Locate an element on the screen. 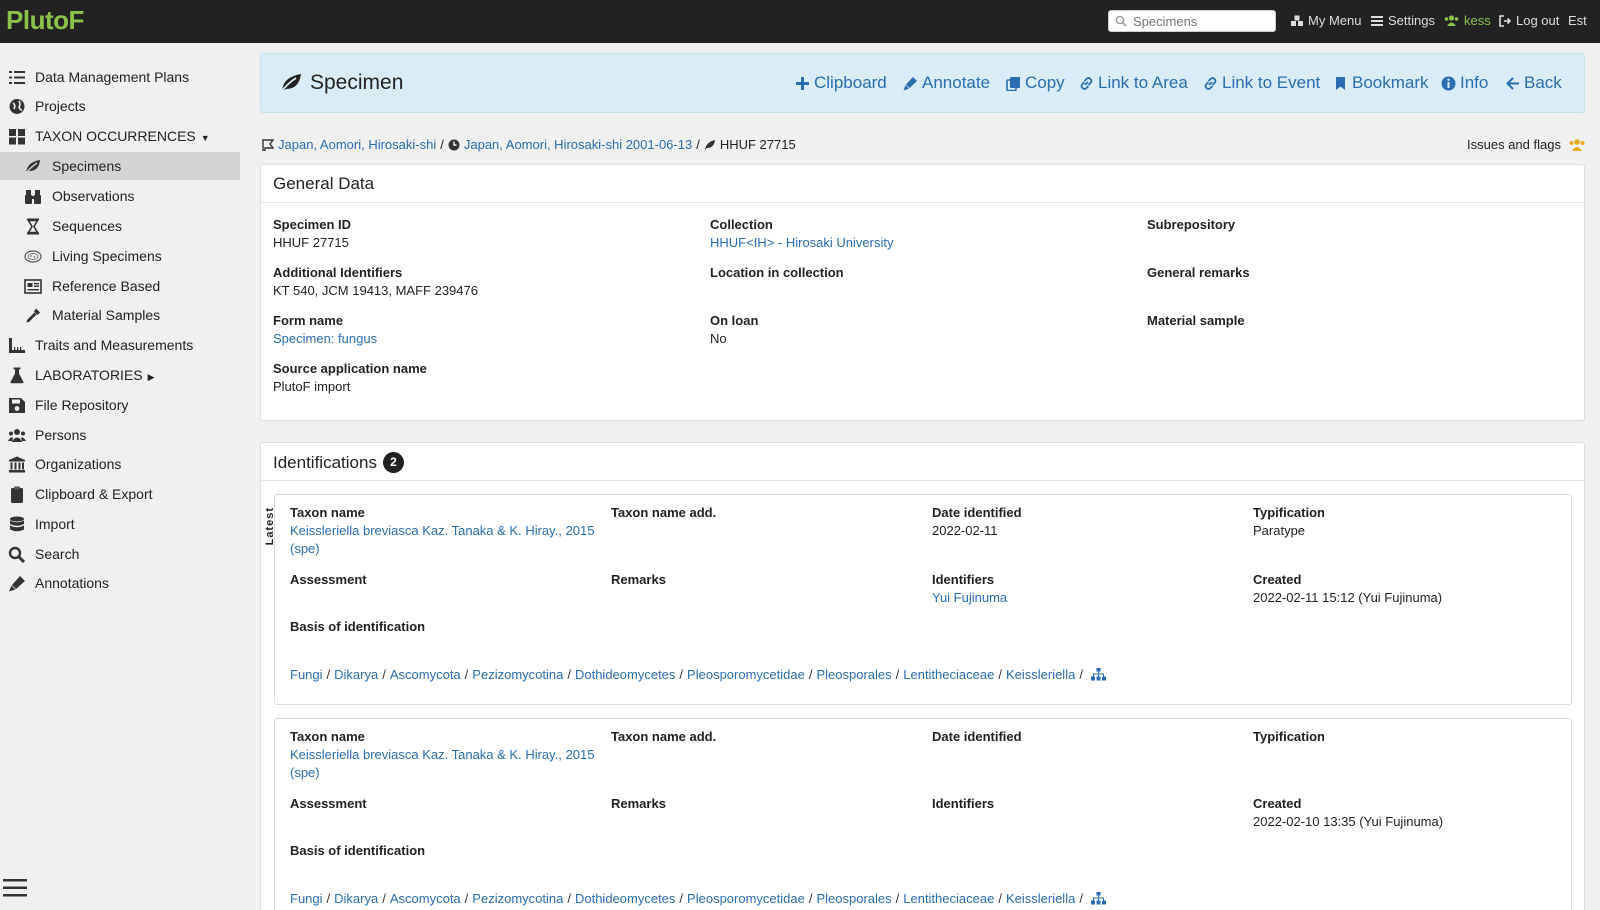 This screenshot has height=910, width=1600. link-to-area-button: Link to Area is located at coordinates (1133, 83).